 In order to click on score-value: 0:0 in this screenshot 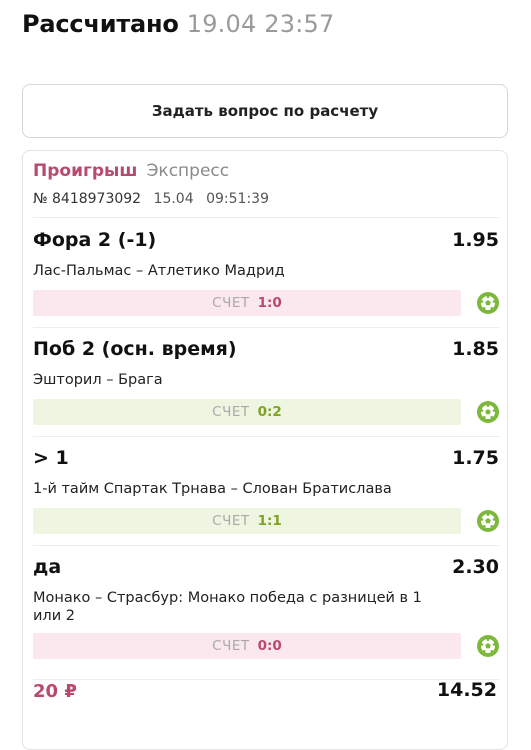, I will do `click(269, 646)`.